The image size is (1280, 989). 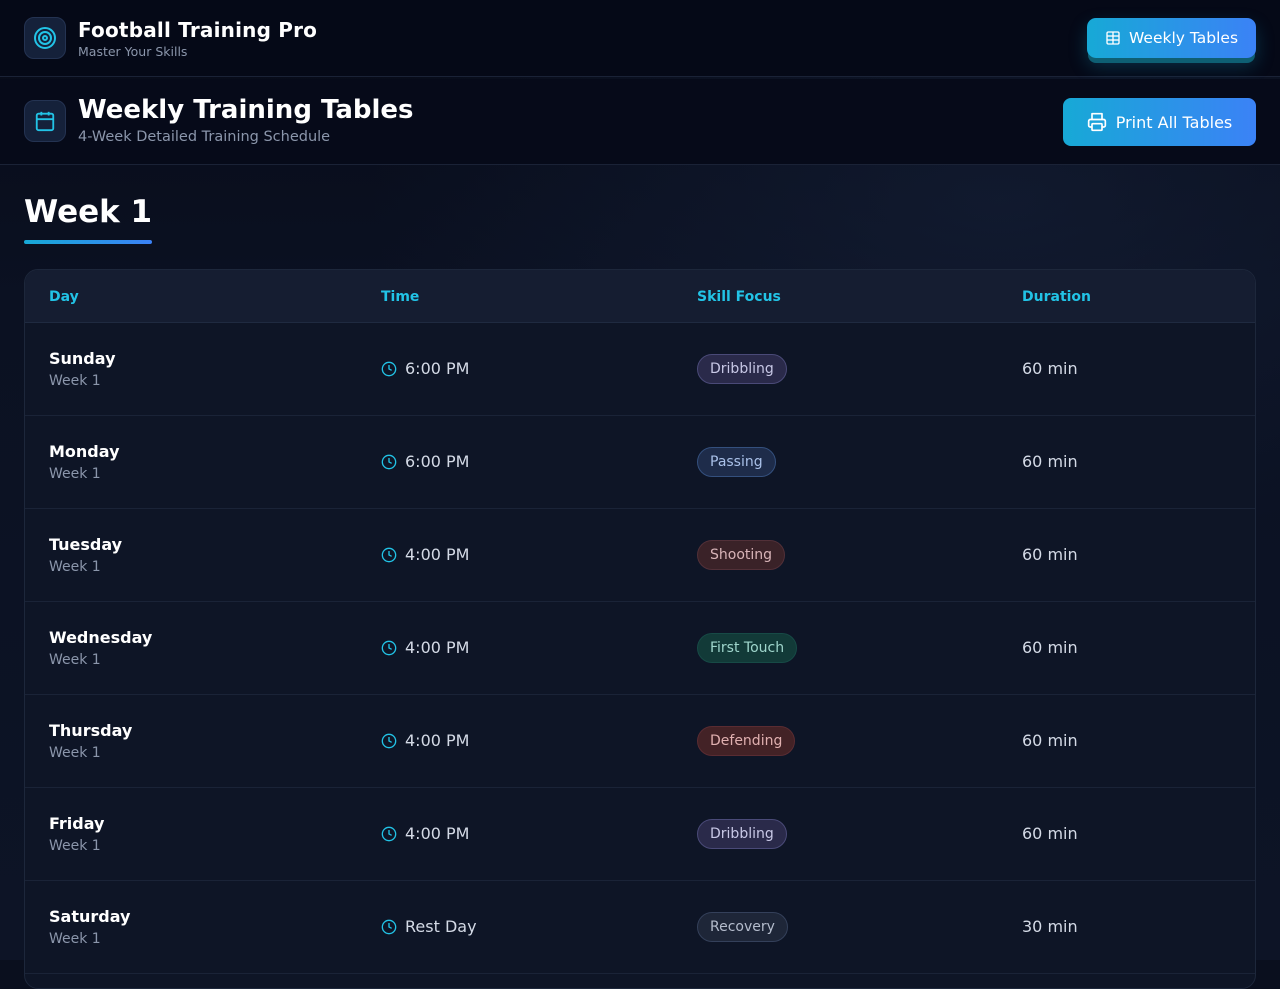 I want to click on time-cell: Rest Day, so click(x=429, y=926).